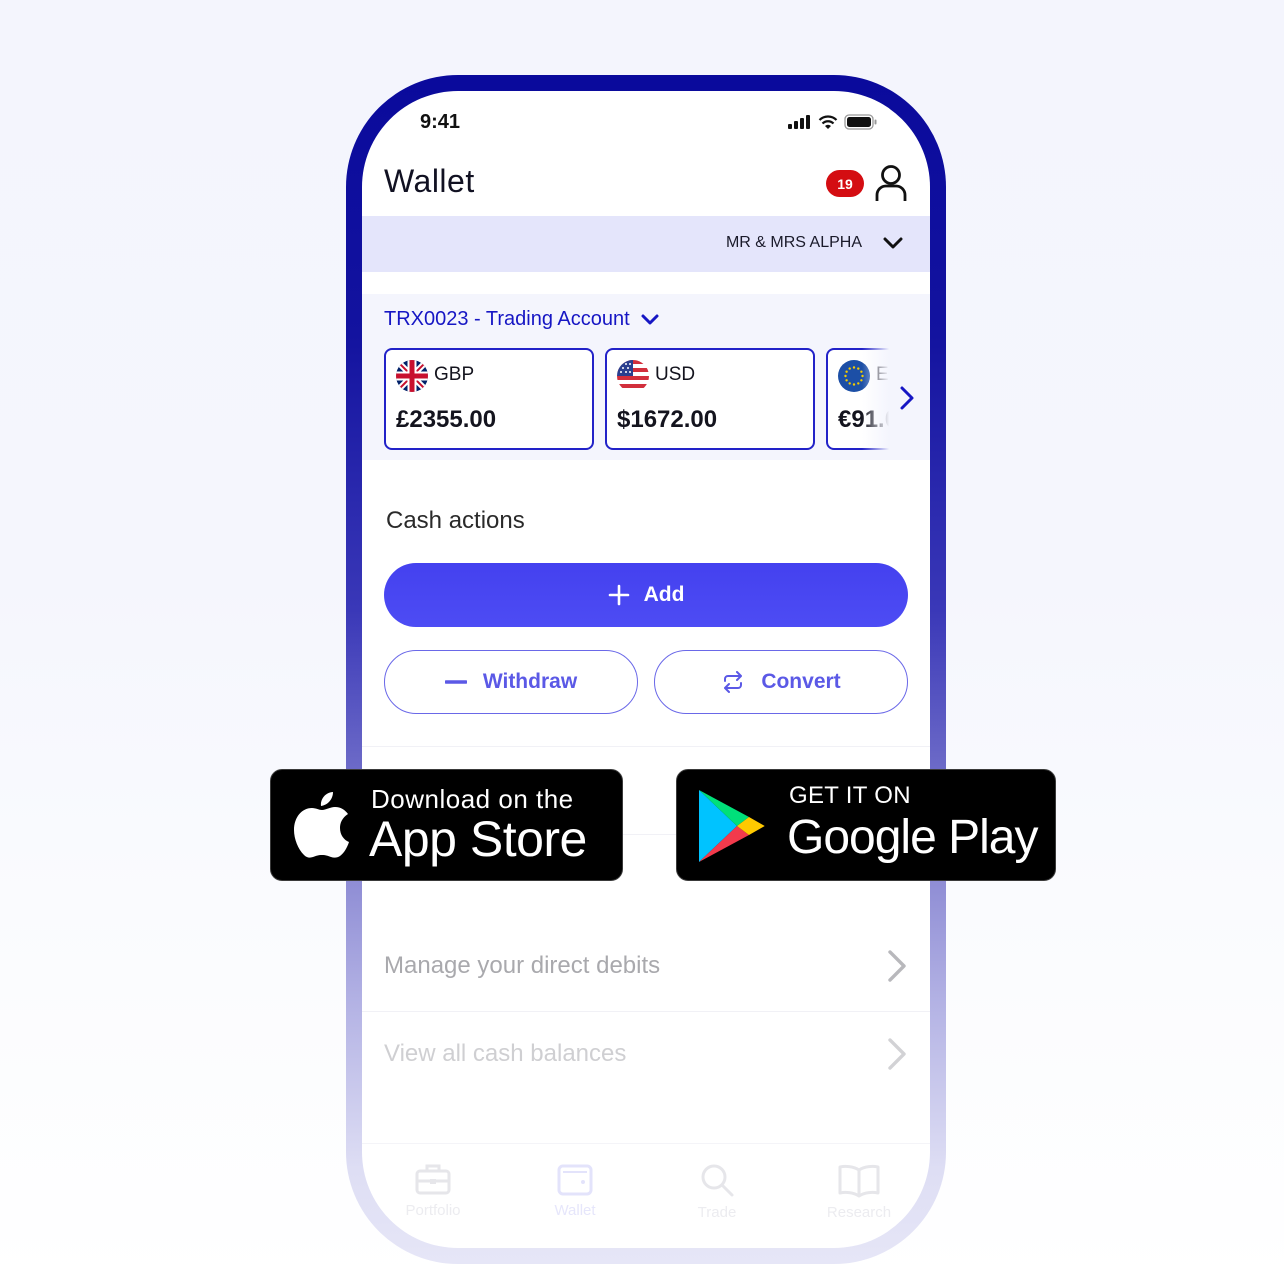 This screenshot has height=1284, width=1284. Describe the element at coordinates (478, 839) in the screenshot. I see `app-store-line2: App Store` at that location.